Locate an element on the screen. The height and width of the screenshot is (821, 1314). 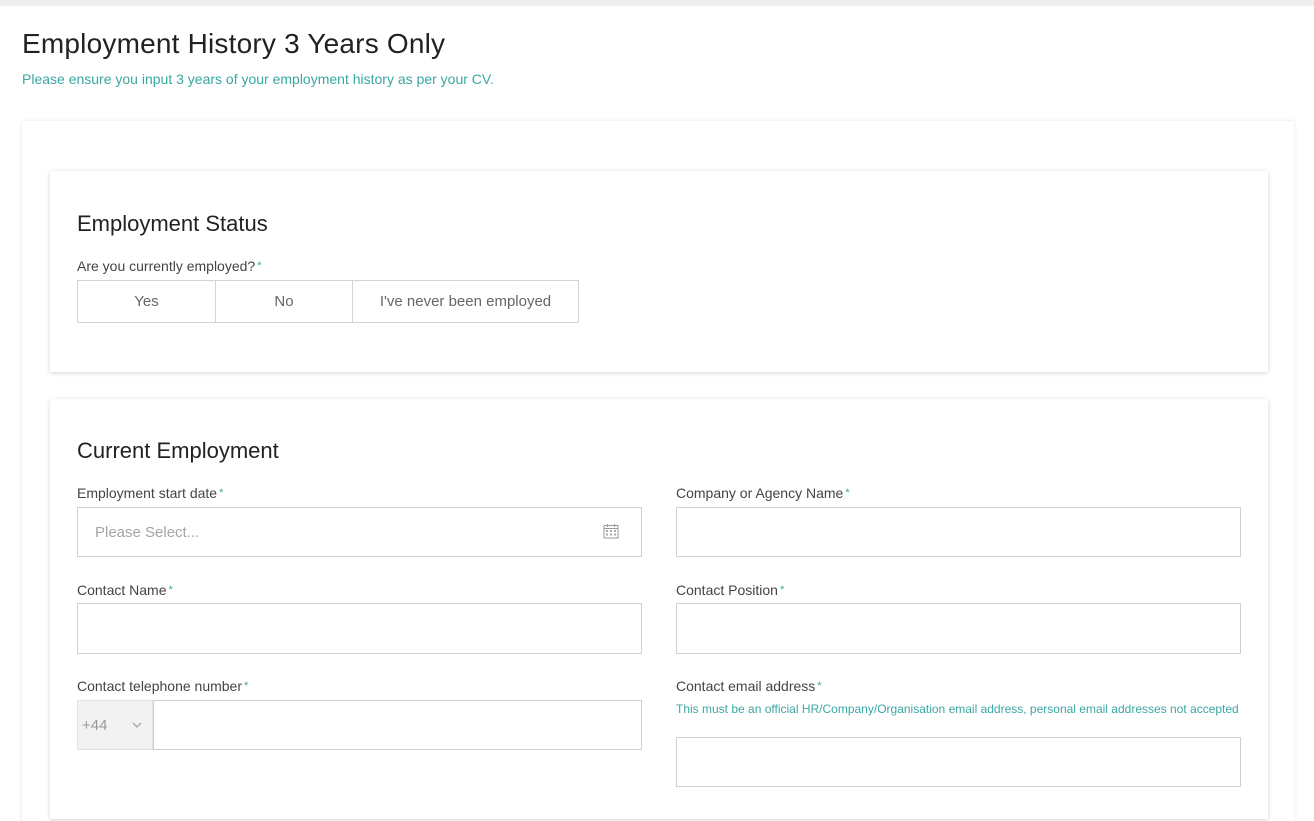
contact-position-input is located at coordinates (958, 628).